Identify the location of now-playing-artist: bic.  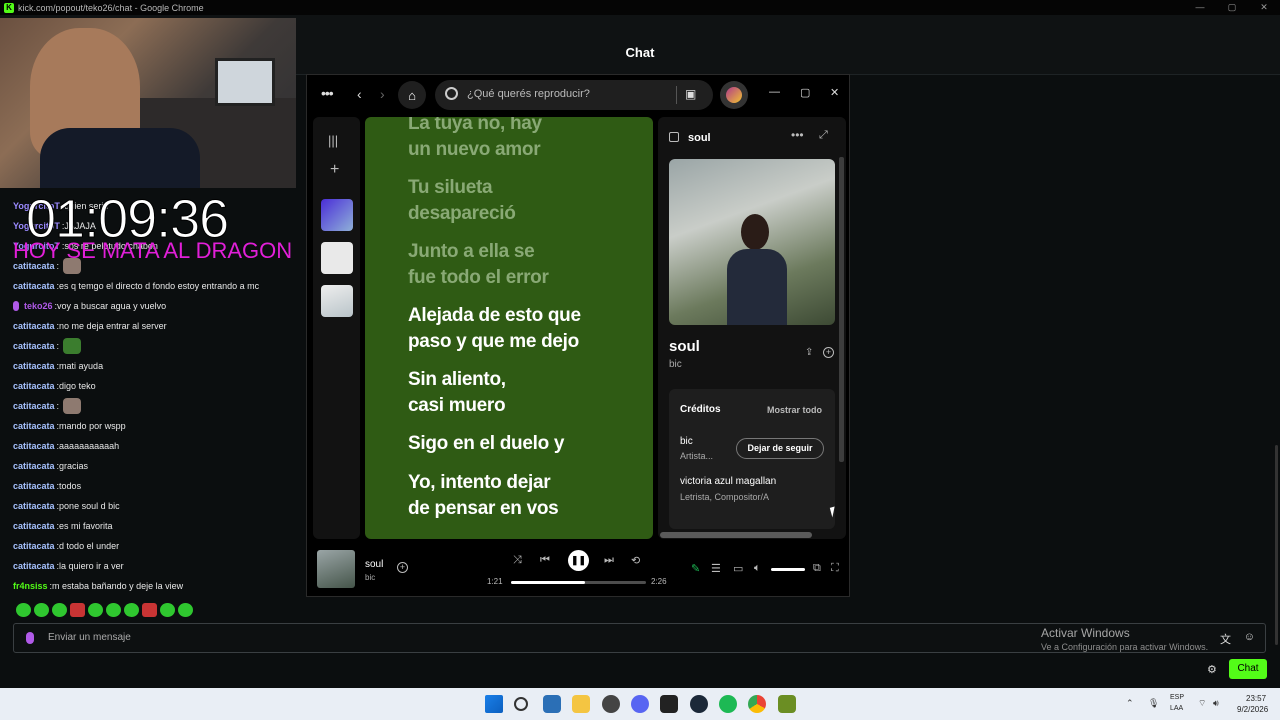
(370, 577).